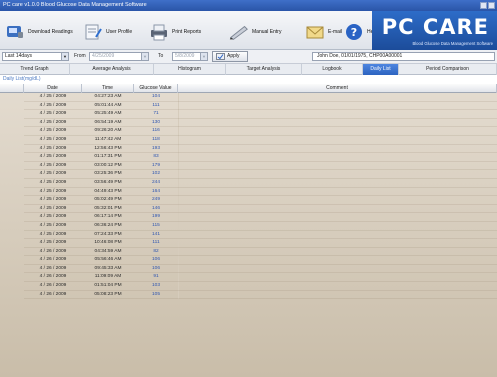  What do you see at coordinates (53, 88) in the screenshot?
I see `column-header-date: Date` at bounding box center [53, 88].